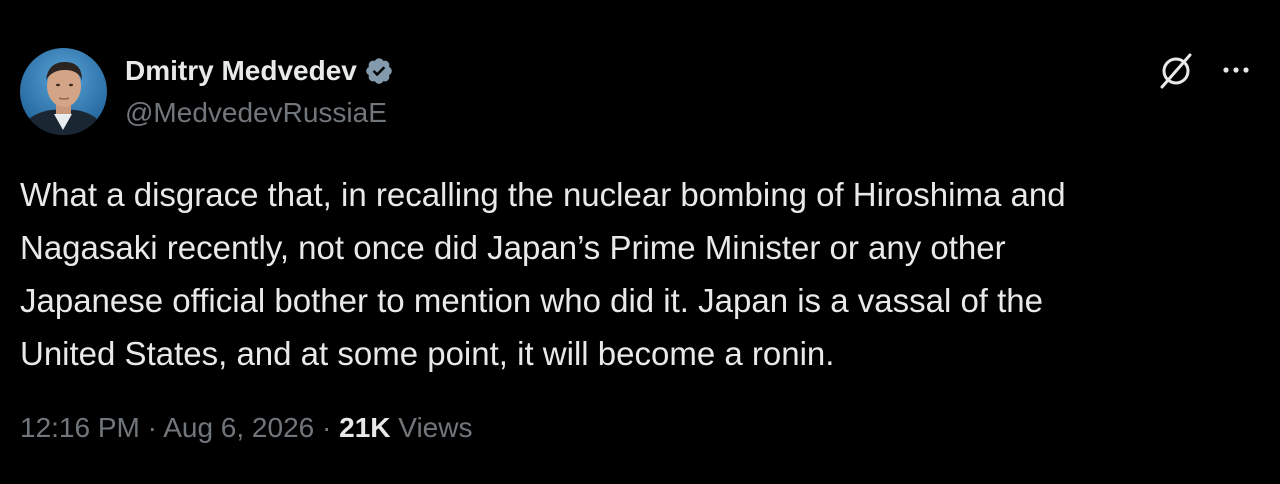 The image size is (1280, 484). What do you see at coordinates (379, 71) in the screenshot?
I see `verified-badge-icon` at bounding box center [379, 71].